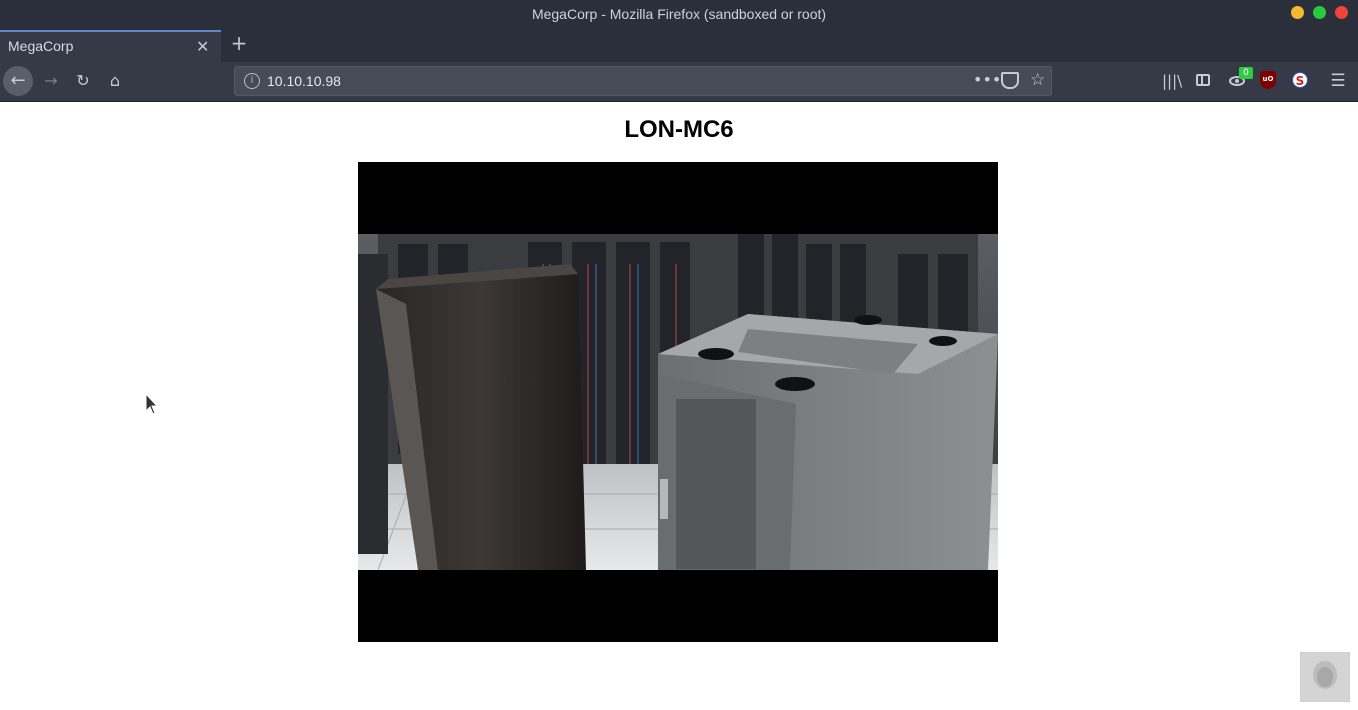  I want to click on hamburger-menu-icon: ☰, so click(1338, 81).